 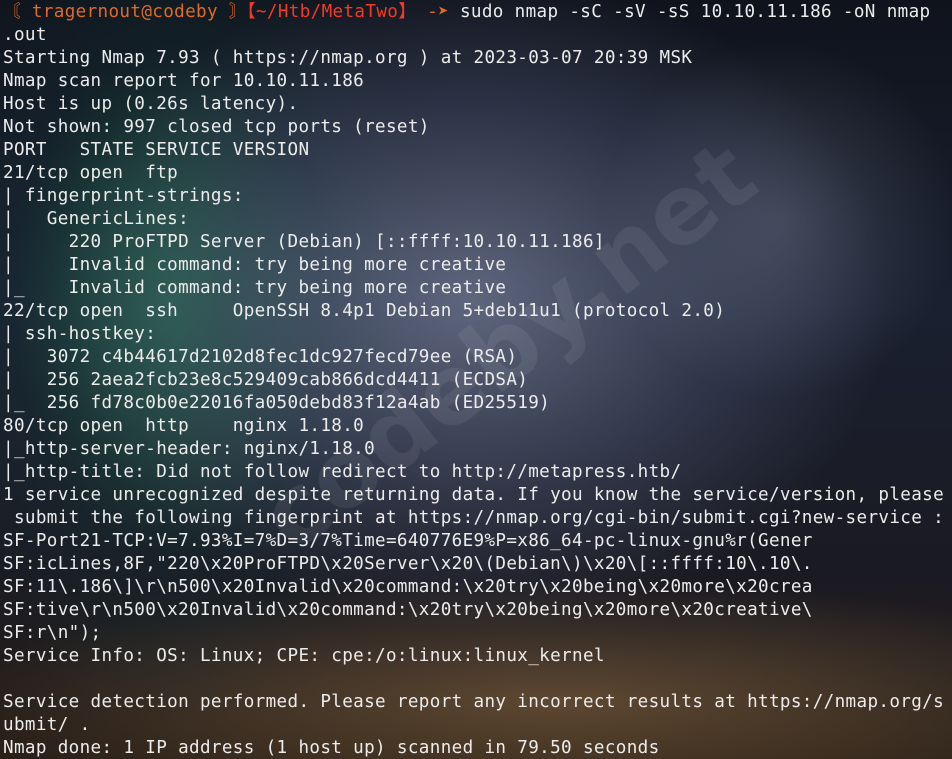 I want to click on output-line: SF:r\n");, so click(x=52, y=633).